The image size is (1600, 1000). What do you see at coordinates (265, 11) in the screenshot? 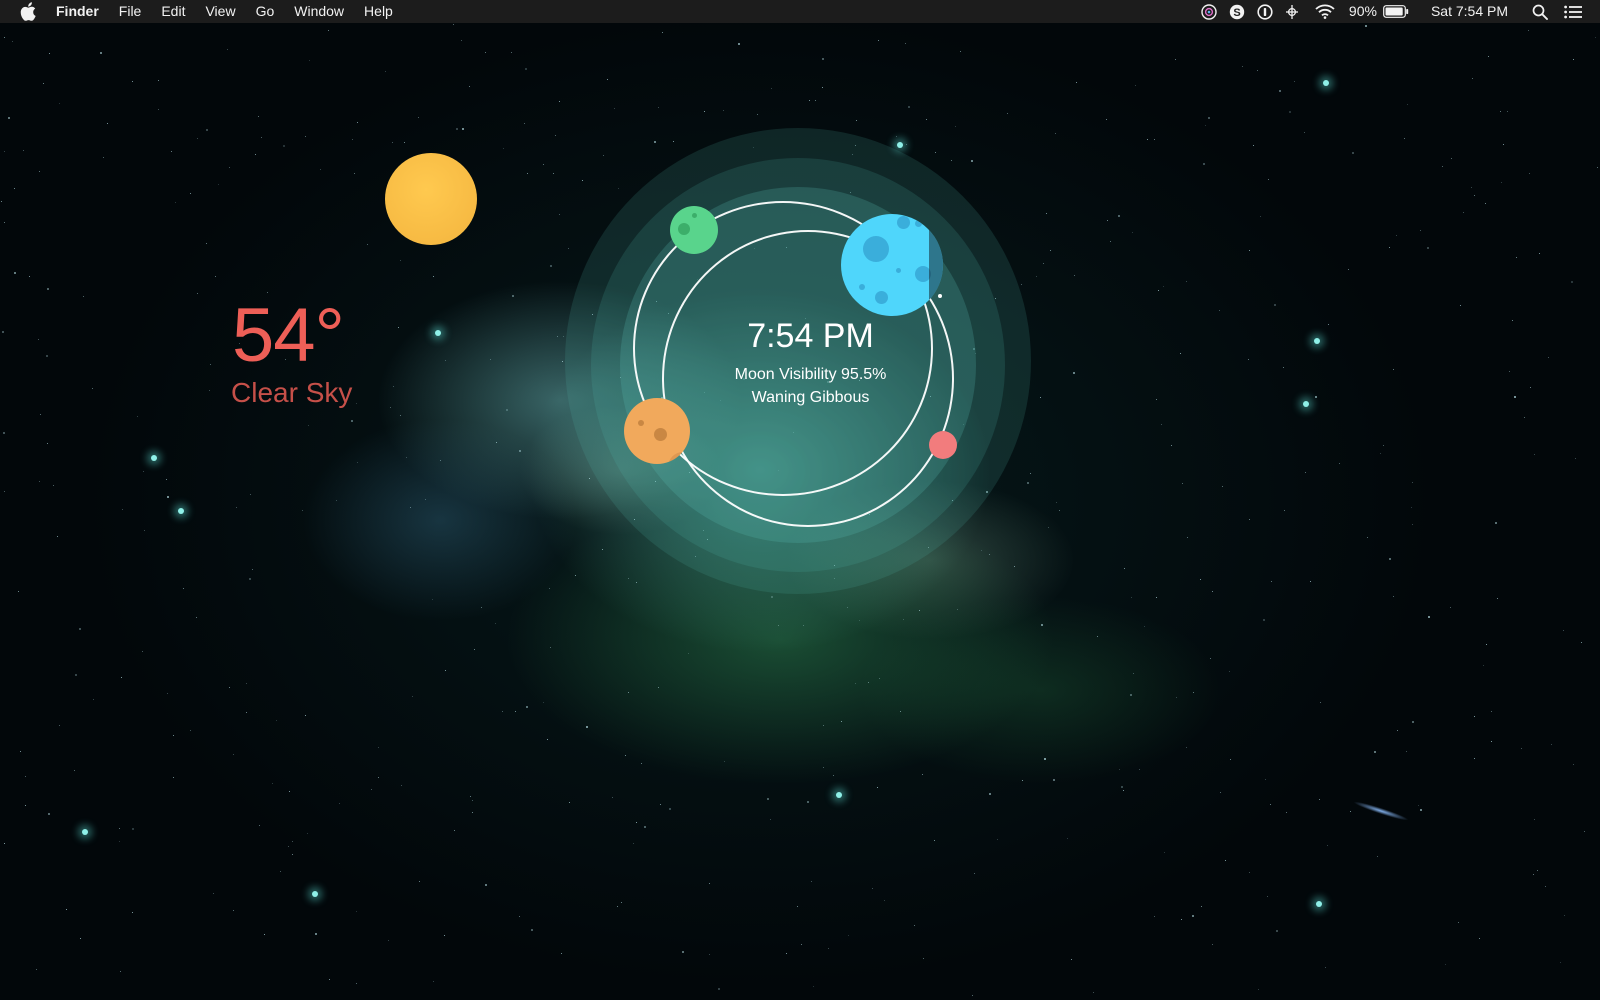
I see `menu-go: Go` at bounding box center [265, 11].